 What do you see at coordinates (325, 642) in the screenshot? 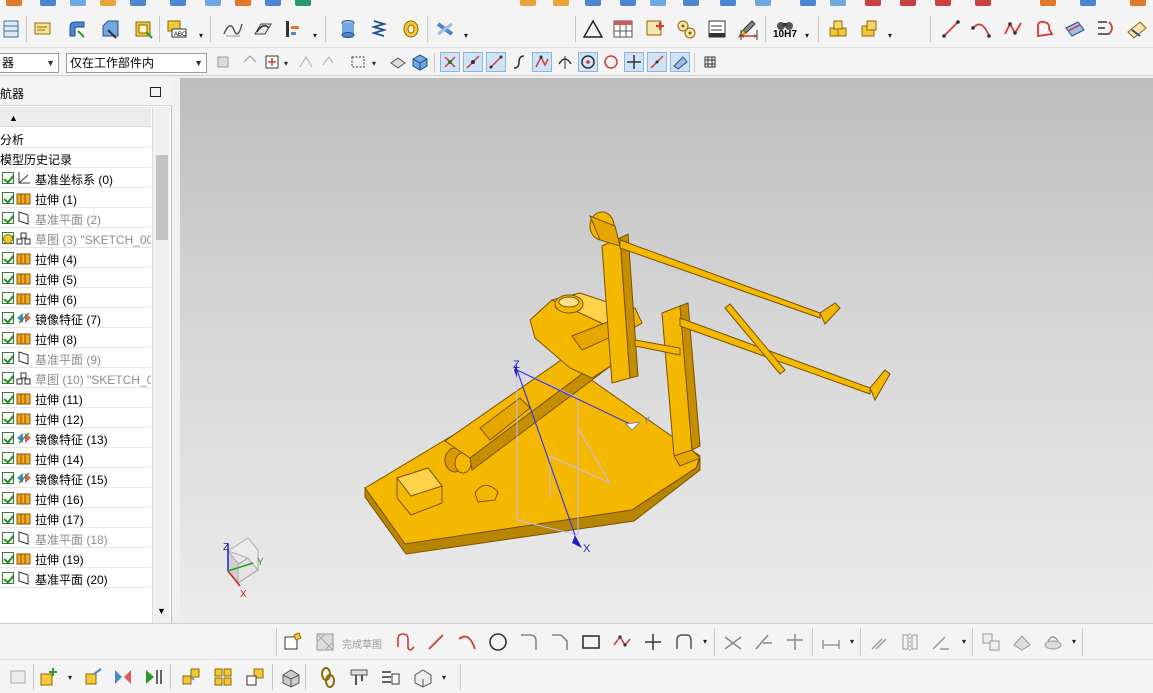
I see `finish-sketch-icon` at bounding box center [325, 642].